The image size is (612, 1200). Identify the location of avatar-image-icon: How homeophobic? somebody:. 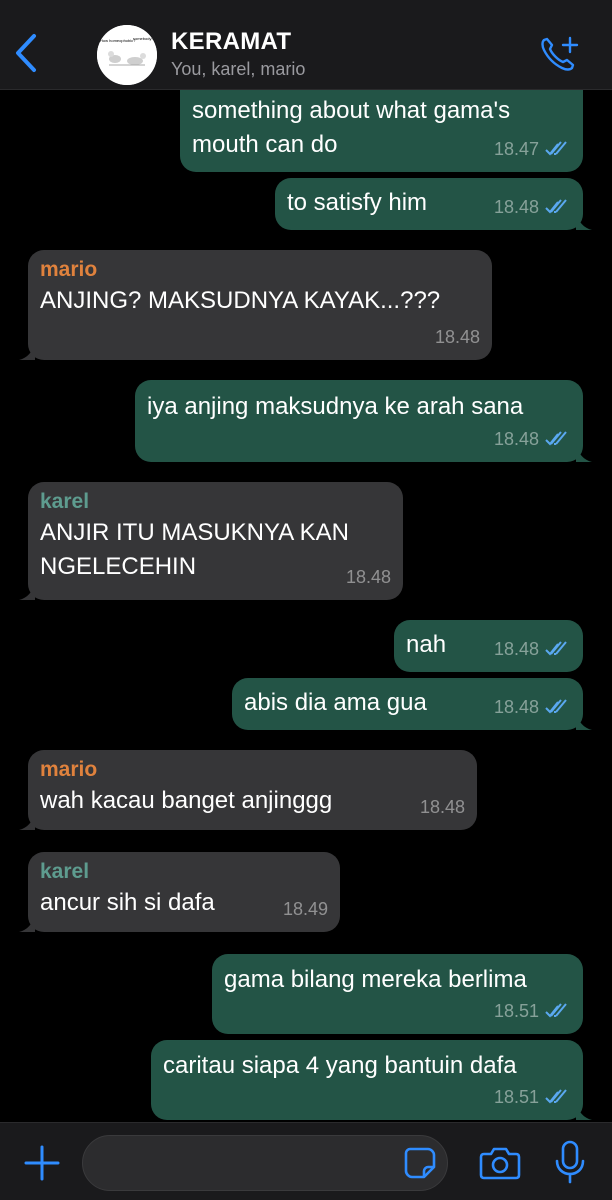
(127, 55).